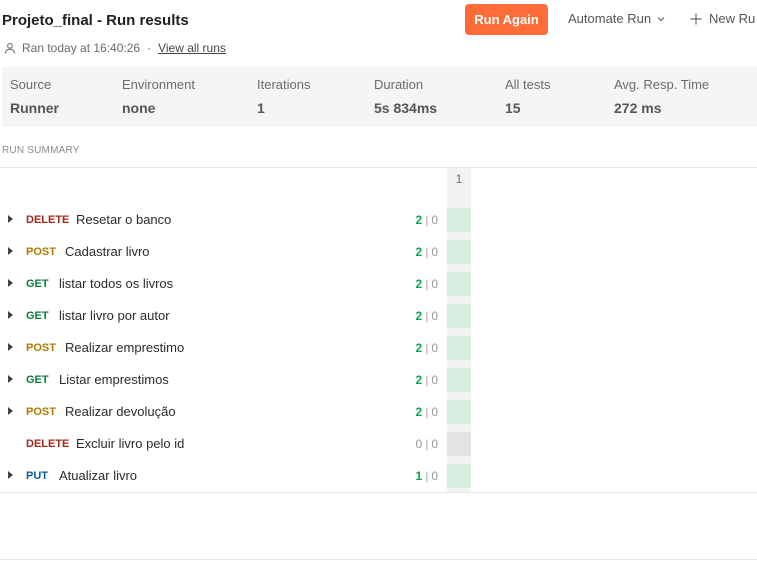 The height and width of the screenshot is (561, 757). I want to click on automate-run-label: Automate Run, so click(610, 18).